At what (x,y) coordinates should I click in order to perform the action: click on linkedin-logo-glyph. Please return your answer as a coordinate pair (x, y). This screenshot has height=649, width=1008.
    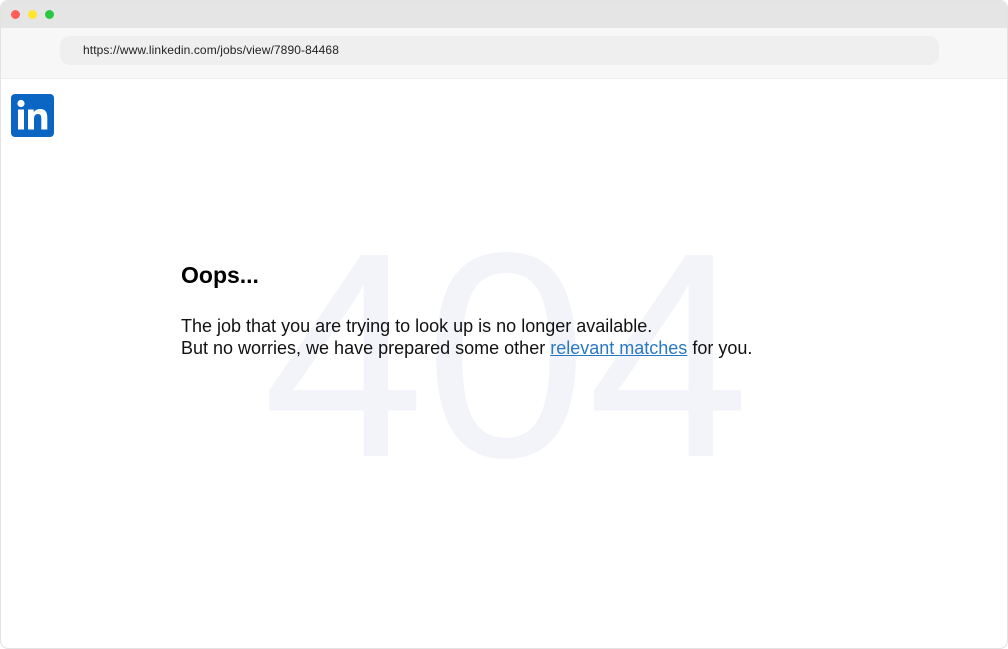
    Looking at the image, I should click on (32, 114).